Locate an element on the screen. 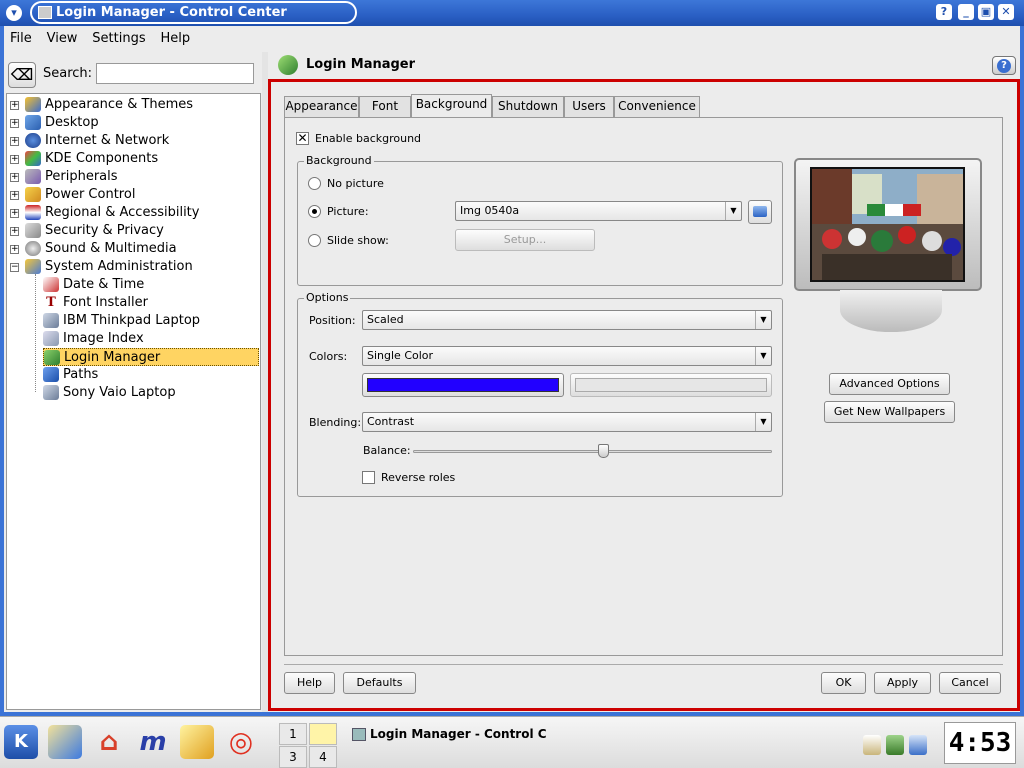  klipper-icon is located at coordinates (872, 745).